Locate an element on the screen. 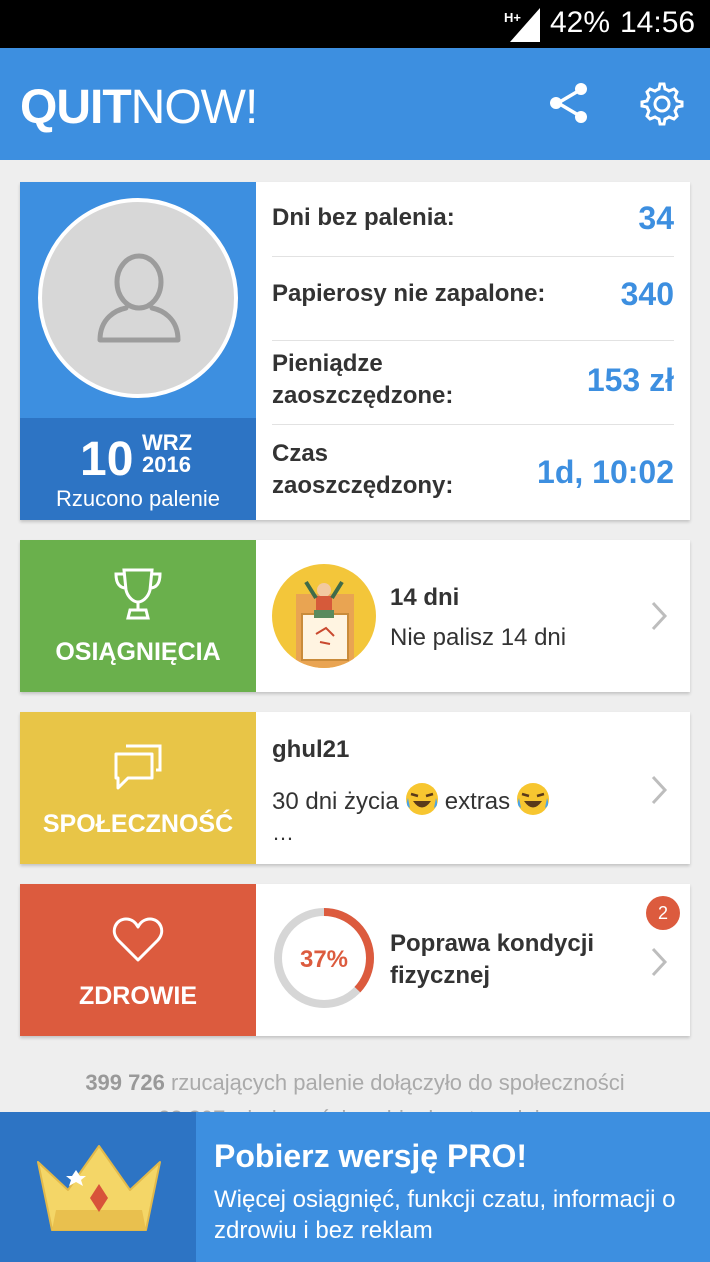 The width and height of the screenshot is (710, 1262). battery-level: 42% is located at coordinates (580, 22).